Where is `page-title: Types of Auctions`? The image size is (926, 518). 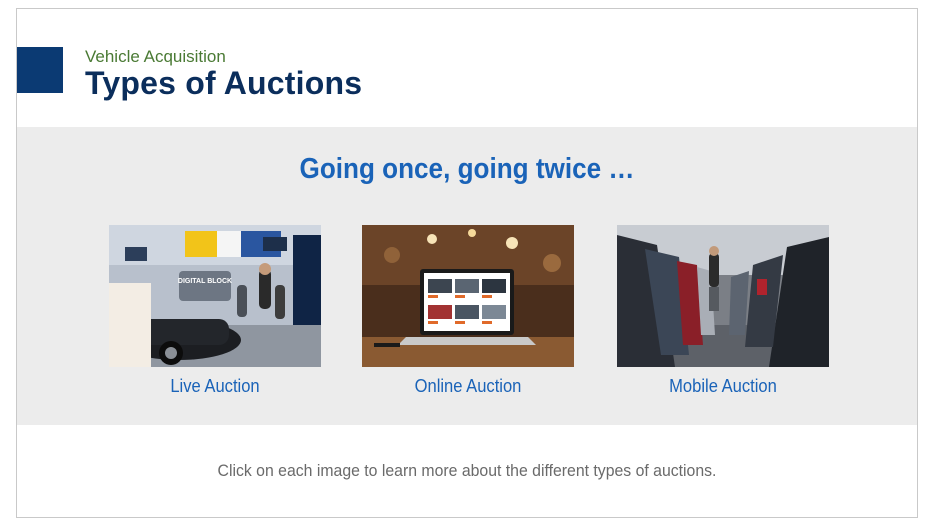 page-title: Types of Auctions is located at coordinates (224, 83).